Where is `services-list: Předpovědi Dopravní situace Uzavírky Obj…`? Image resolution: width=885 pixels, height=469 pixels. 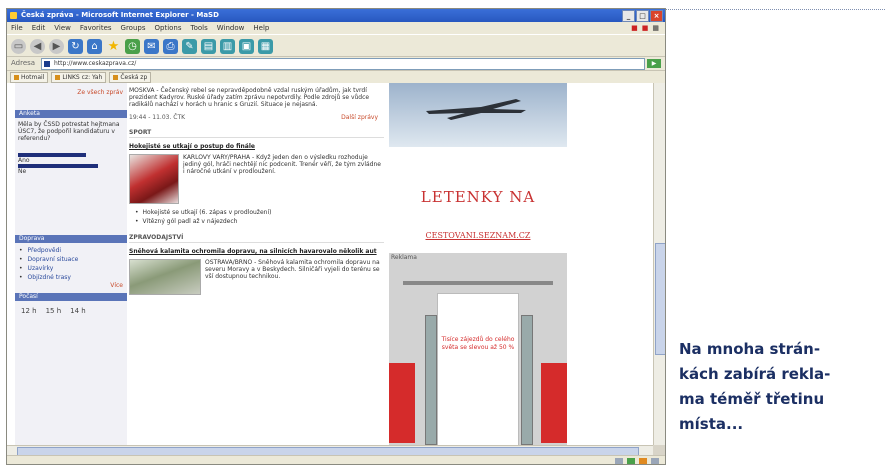
services-list: Předpovědi Dopravní situace Uzavírky Obj… is located at coordinates (71, 264).